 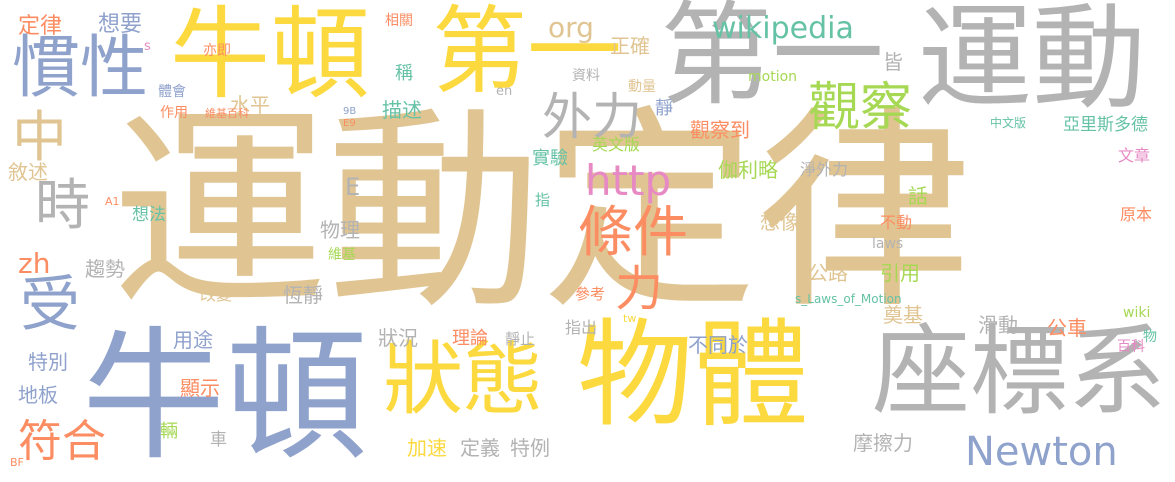 I want to click on word: 輛, so click(x=169, y=431).